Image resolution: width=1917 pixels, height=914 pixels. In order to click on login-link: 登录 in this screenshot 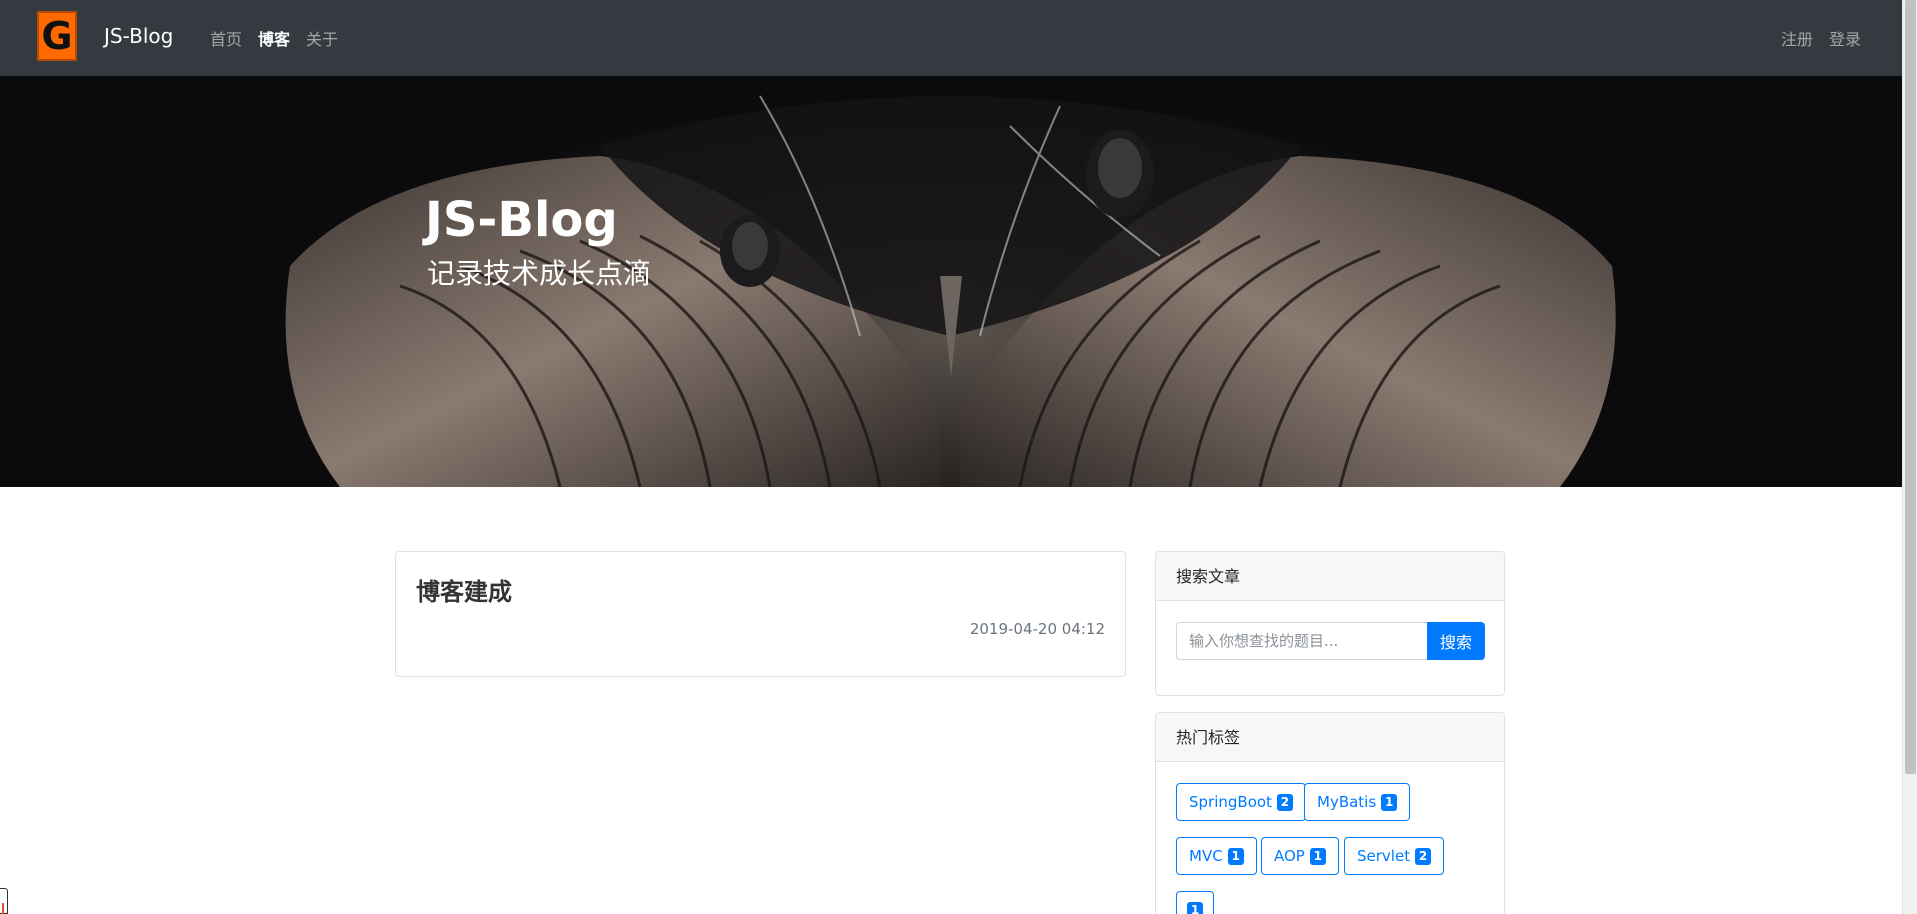, I will do `click(1845, 38)`.